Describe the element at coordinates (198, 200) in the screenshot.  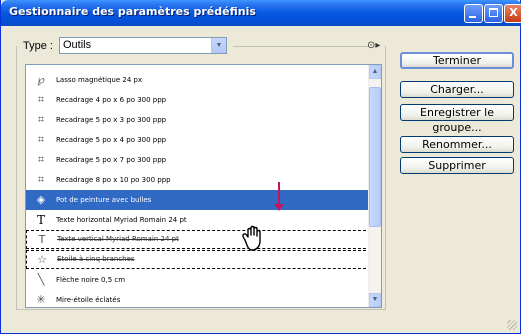
I see `list-item: ◈ Pot de peinture avec bulles` at that location.